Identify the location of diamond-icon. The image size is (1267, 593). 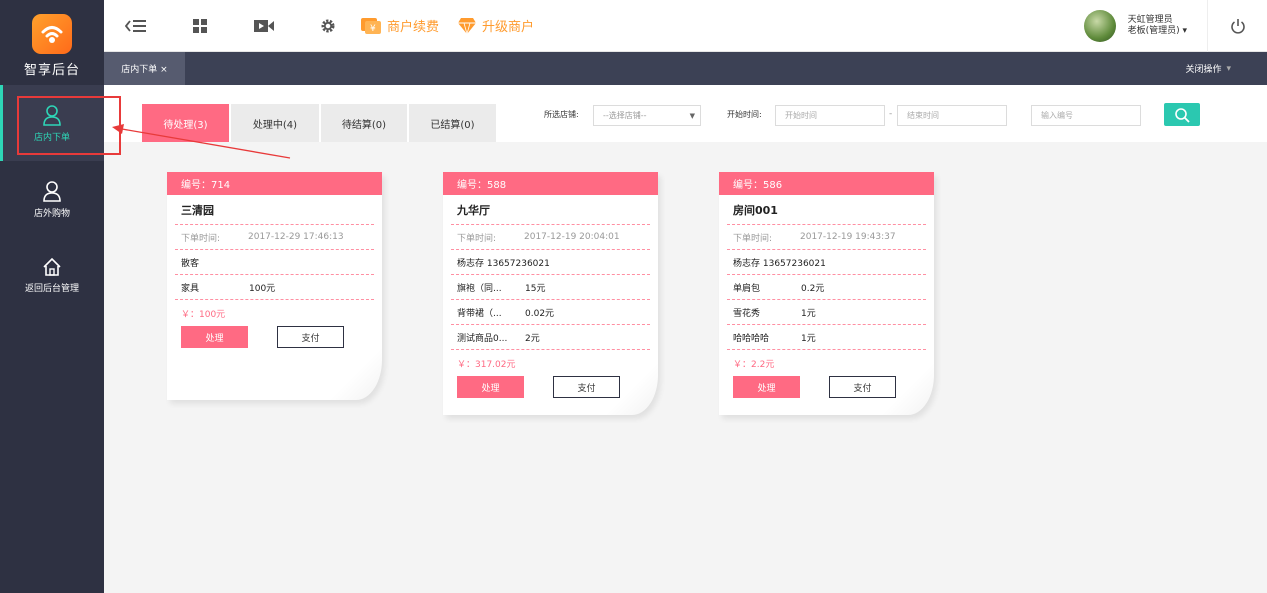
(467, 26).